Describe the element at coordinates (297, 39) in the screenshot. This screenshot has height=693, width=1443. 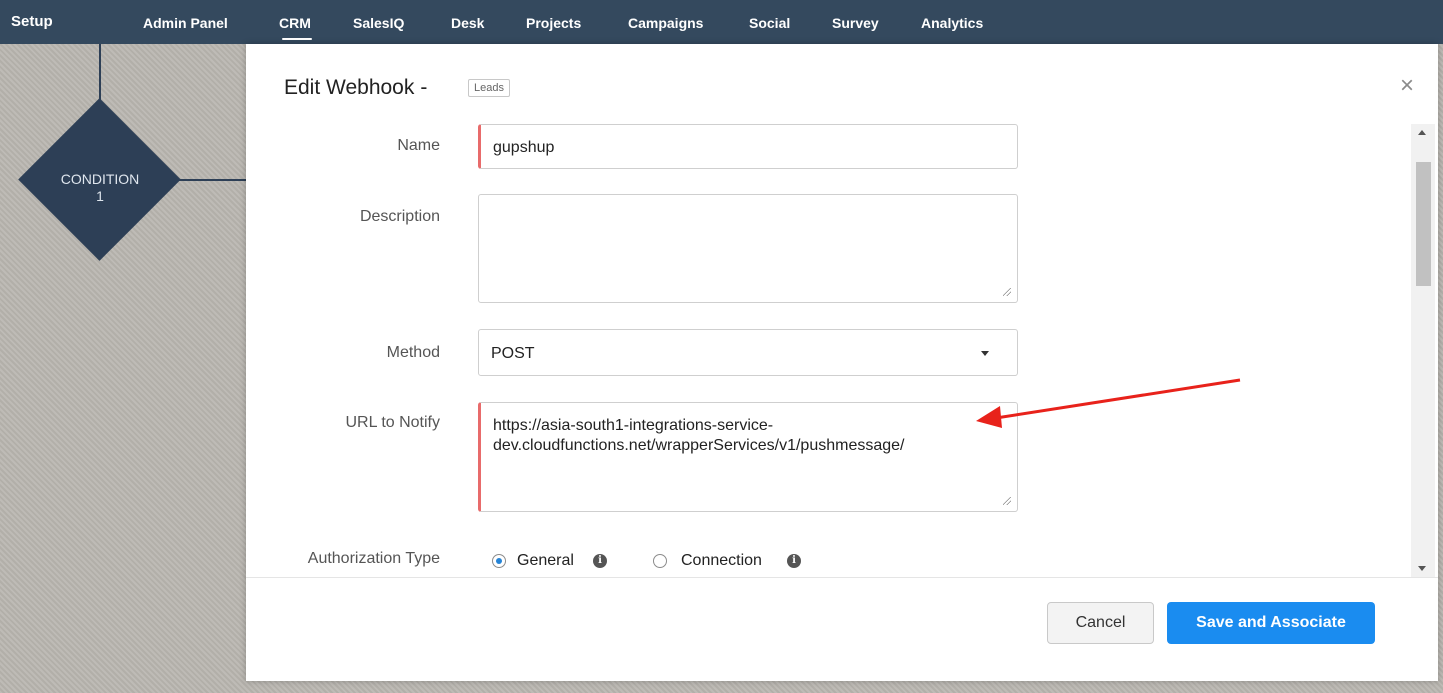
I see `nav-active-indicator` at that location.